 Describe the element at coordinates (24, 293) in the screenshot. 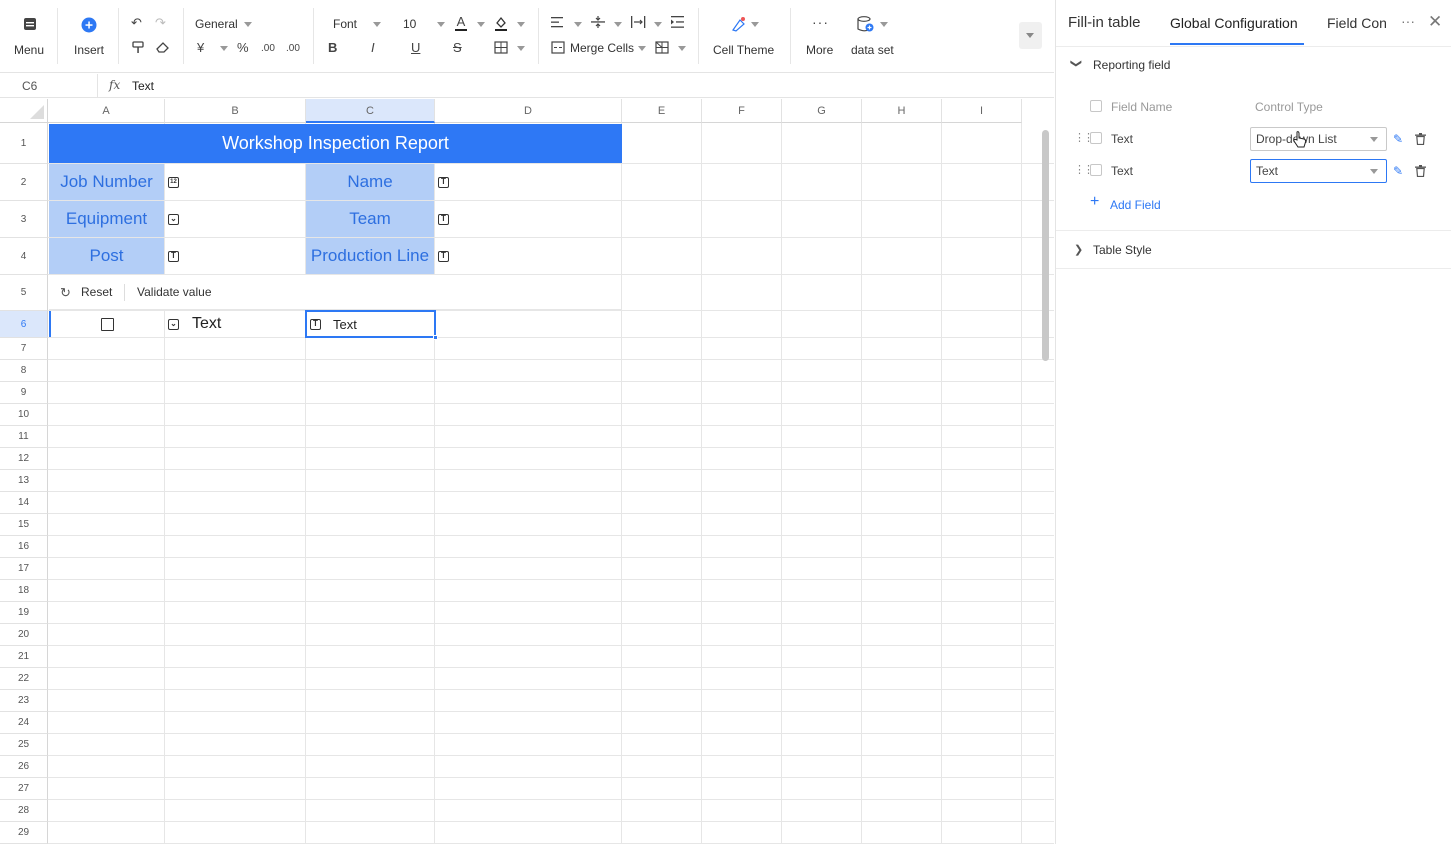

I see `row-header: 5` at that location.